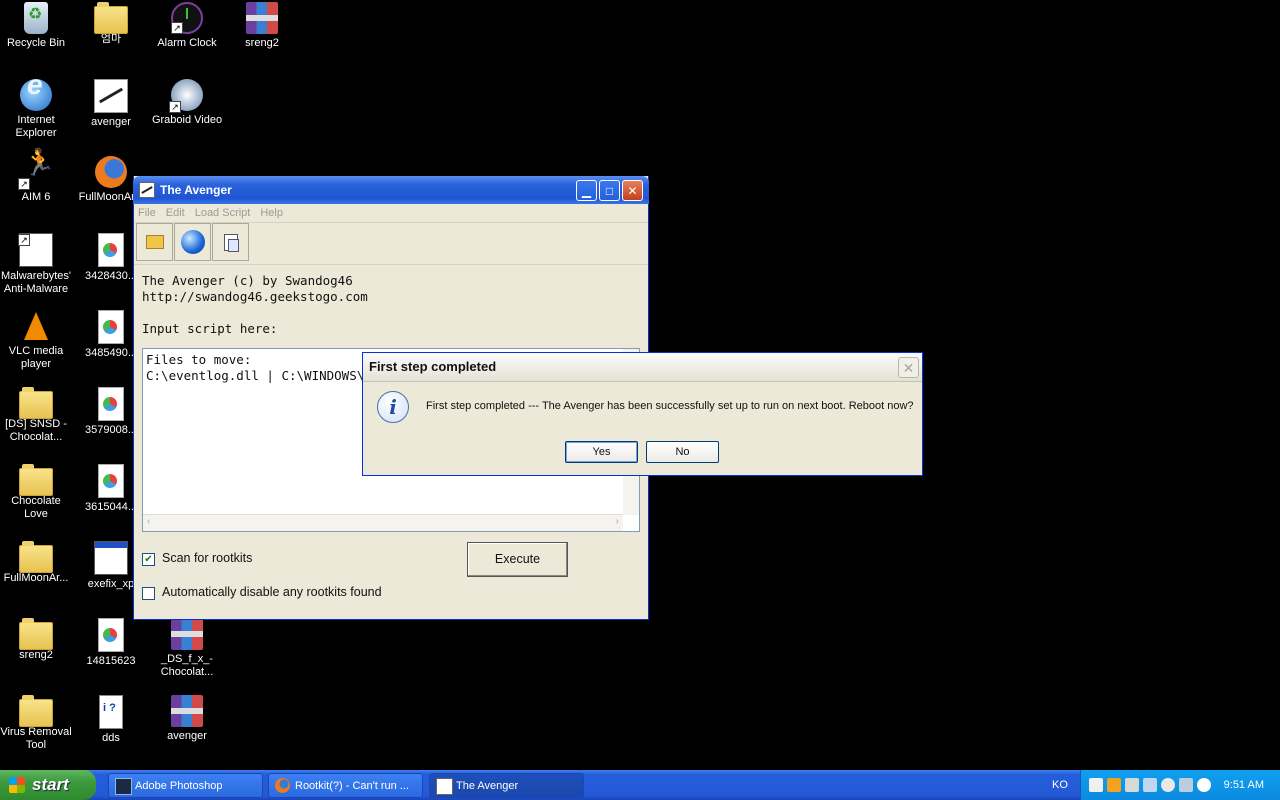 The height and width of the screenshot is (800, 1280). I want to click on desktop-icon-image-5: 14815623, so click(111, 643).